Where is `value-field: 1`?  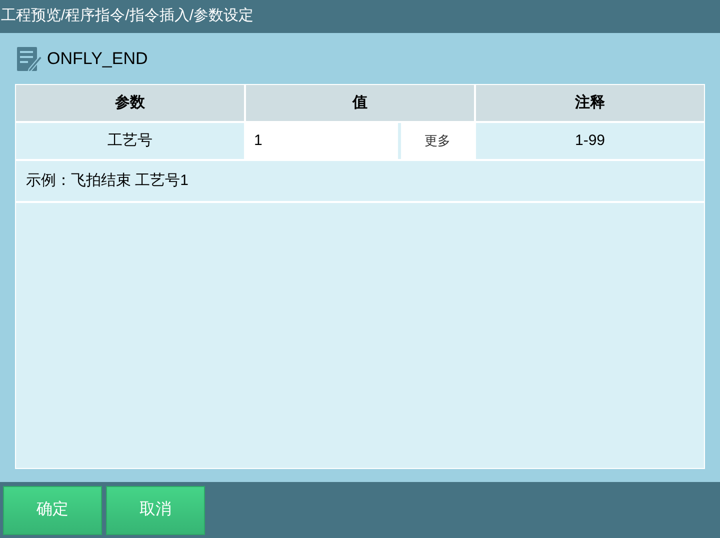 value-field: 1 is located at coordinates (322, 141).